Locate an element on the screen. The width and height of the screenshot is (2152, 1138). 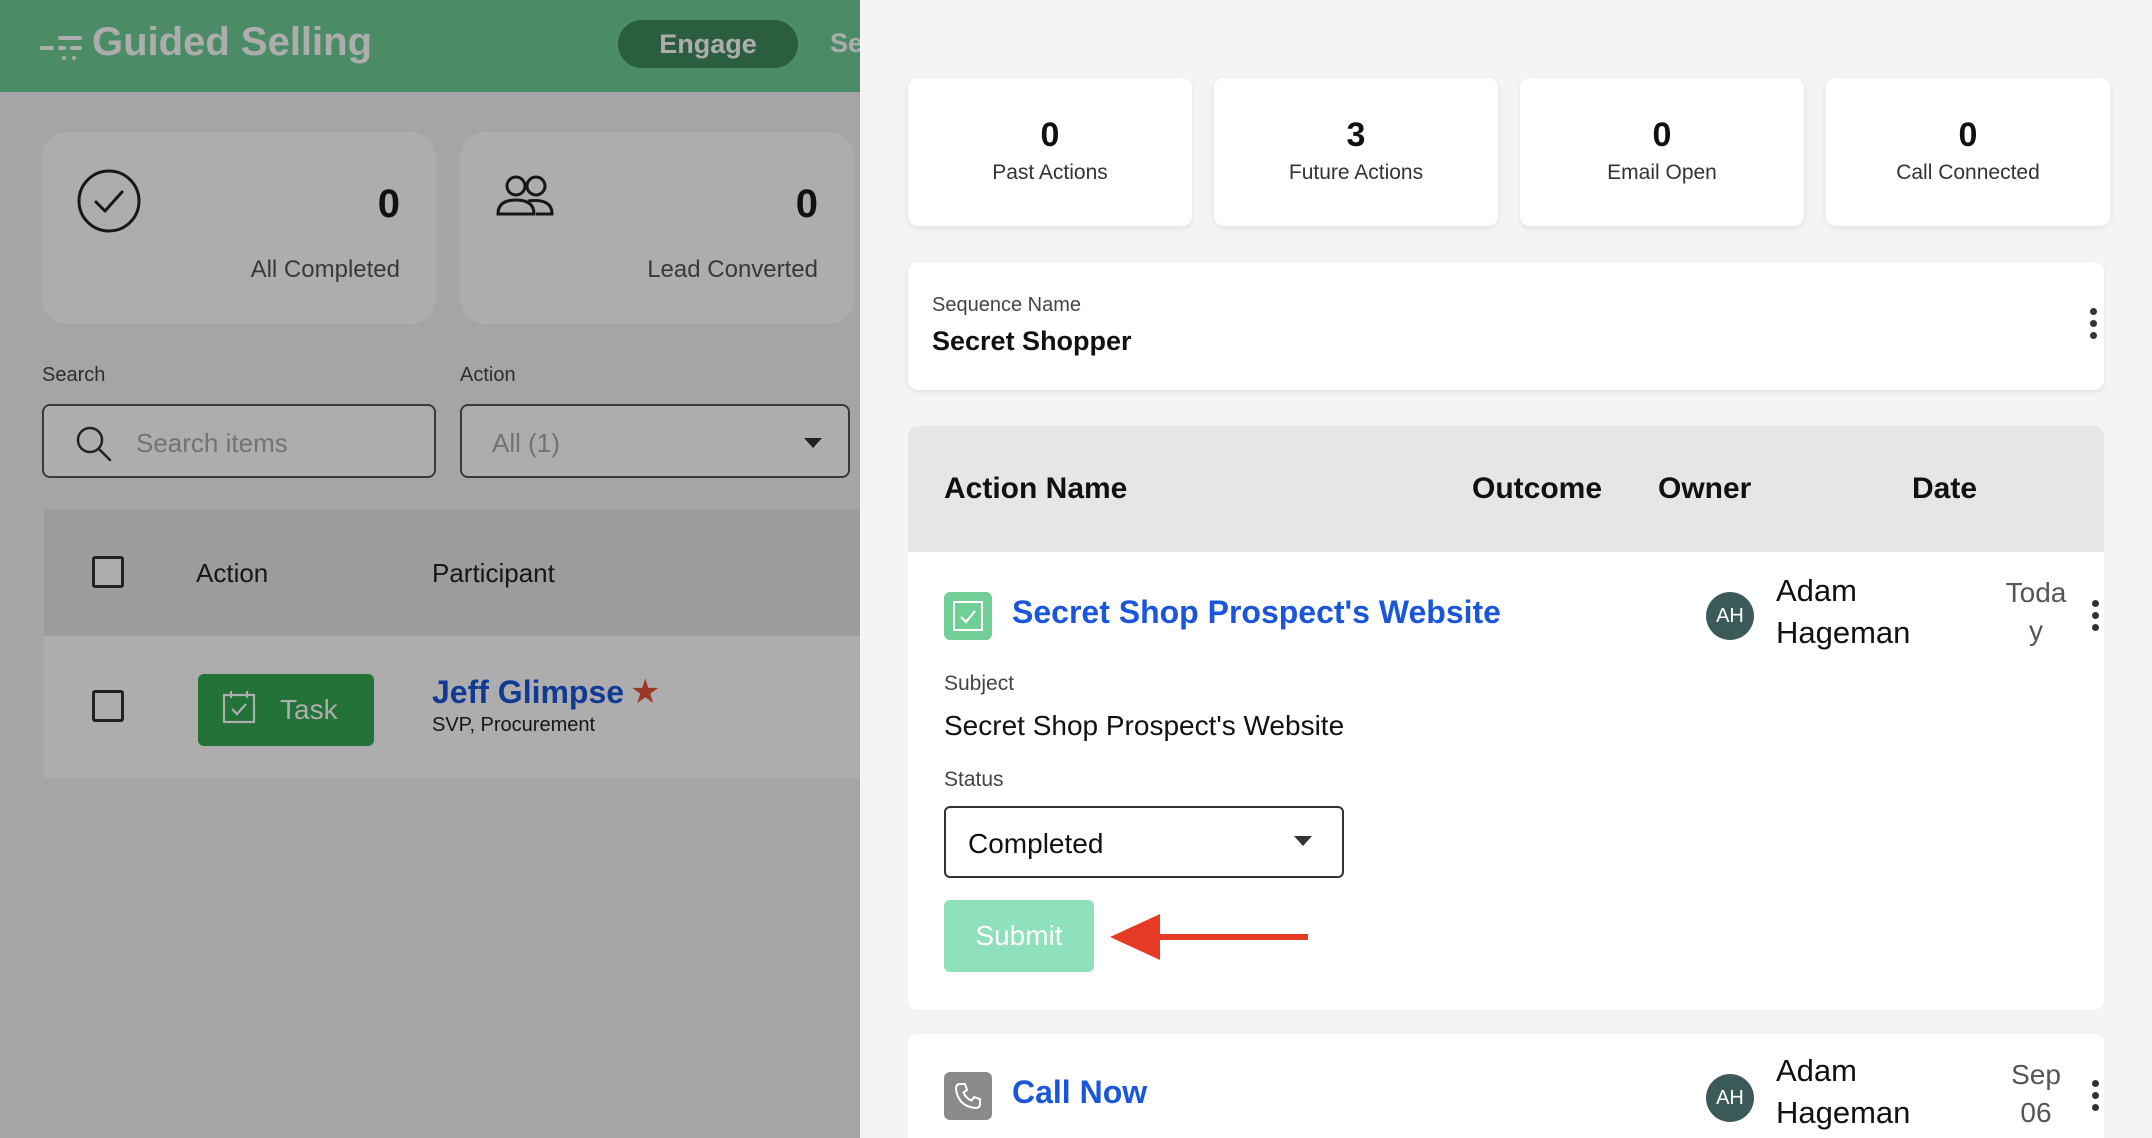
stat-call-connected: 0 Call Connected is located at coordinates (1968, 152).